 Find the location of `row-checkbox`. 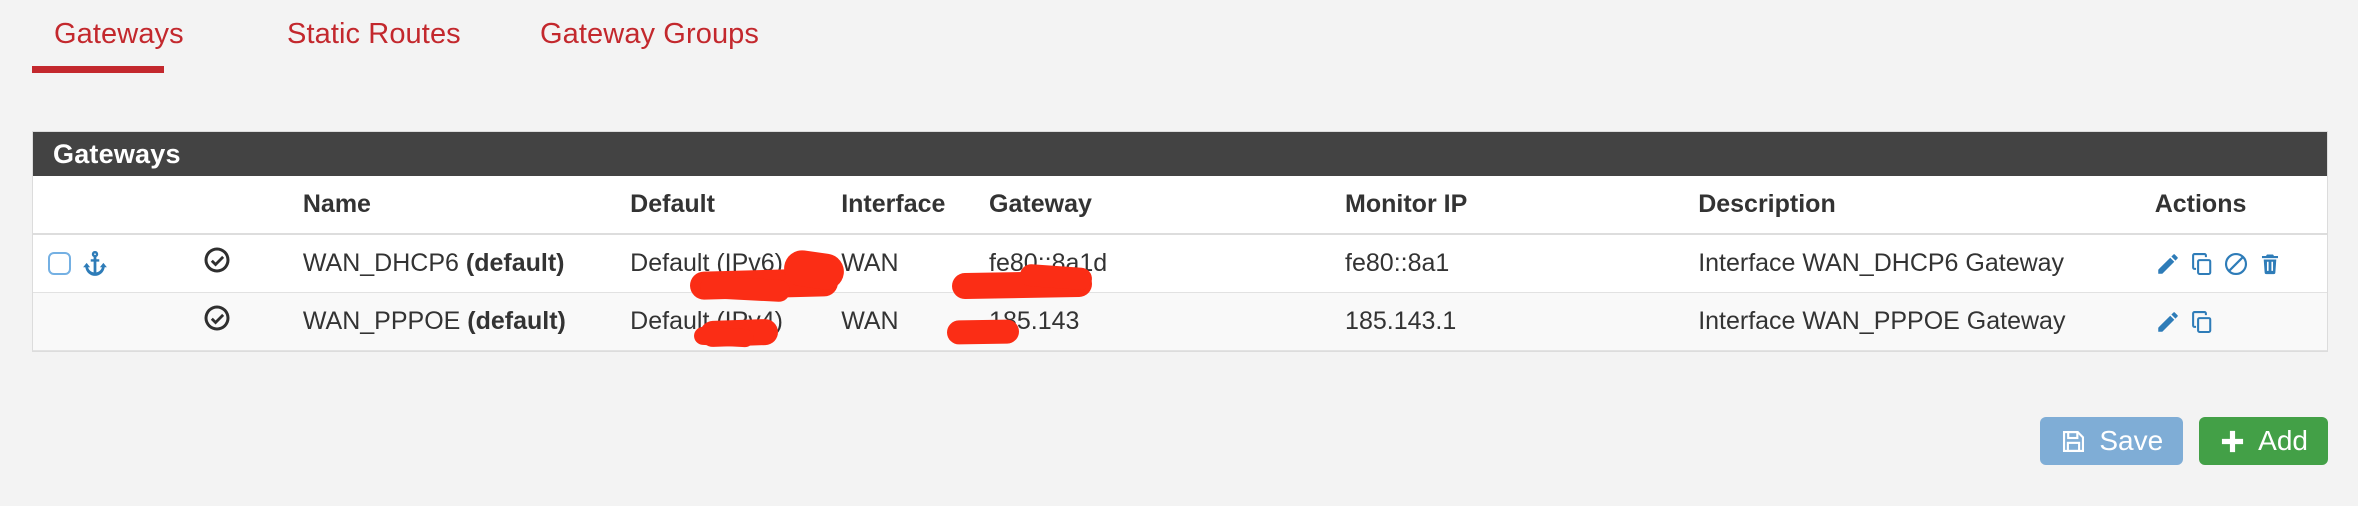

row-checkbox is located at coordinates (59, 263).